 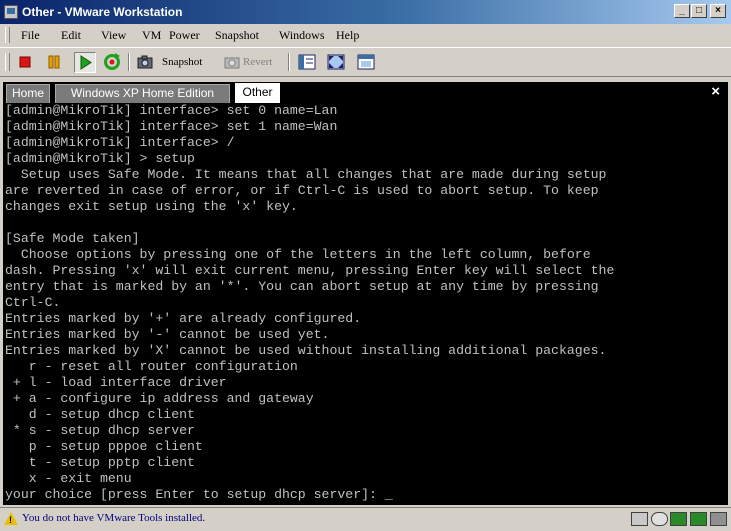 I want to click on close-tab-icon: ×, so click(x=715, y=92).